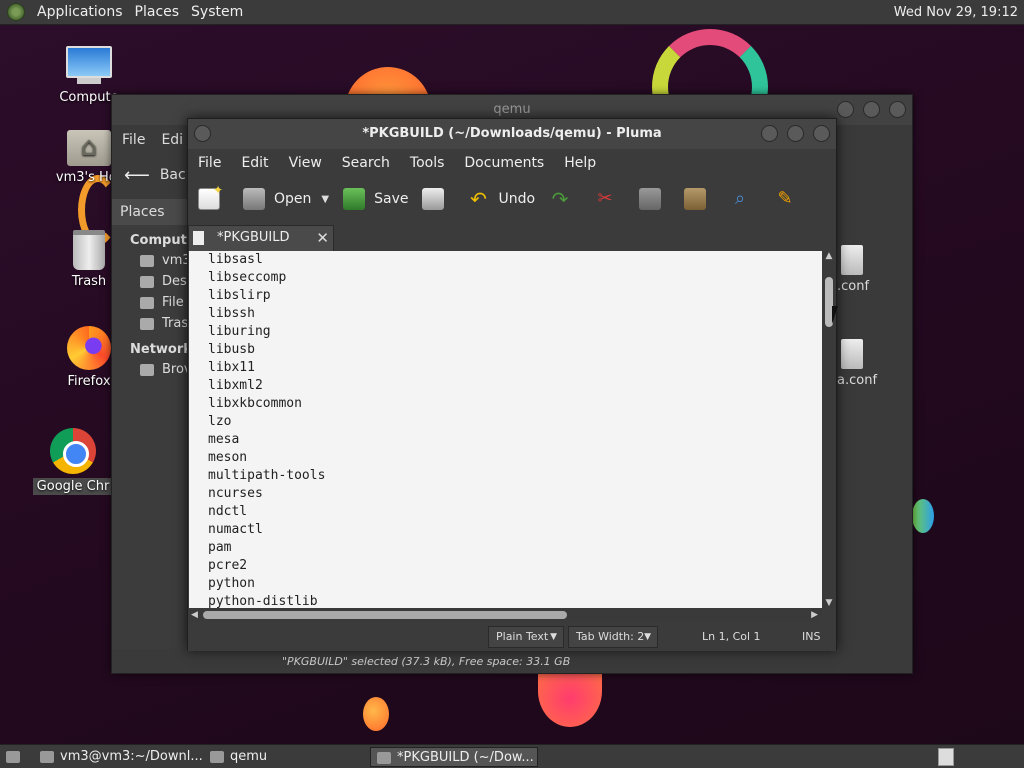 The height and width of the screenshot is (768, 1024). Describe the element at coordinates (305, 163) in the screenshot. I see `menu-view: View` at that location.